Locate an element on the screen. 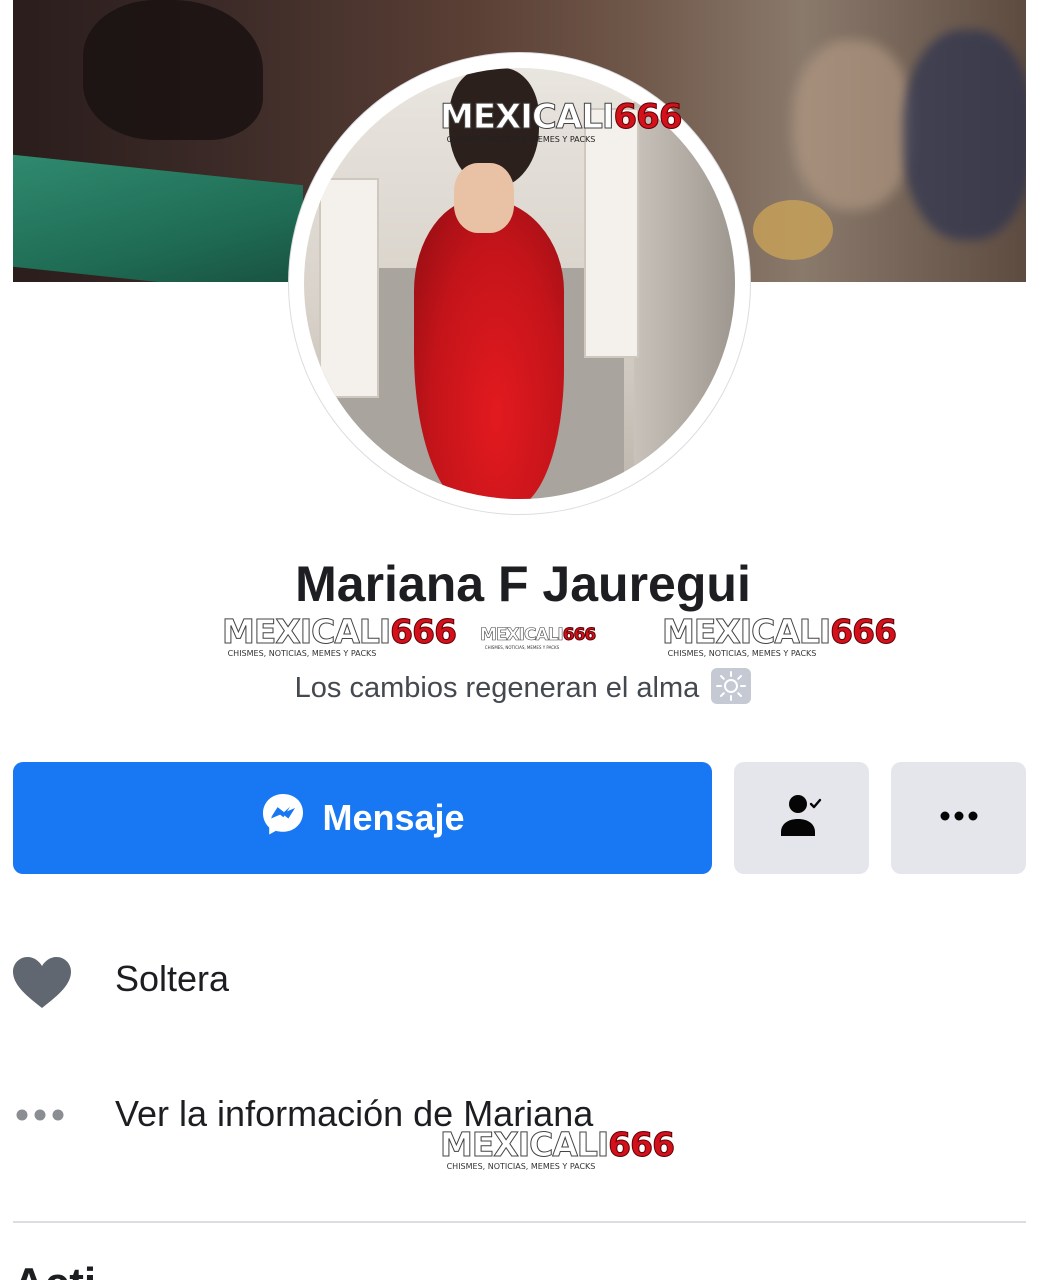 This screenshot has height=1280, width=1046. profile-bio: Los cambios regeneran el alma is located at coordinates (523, 686).